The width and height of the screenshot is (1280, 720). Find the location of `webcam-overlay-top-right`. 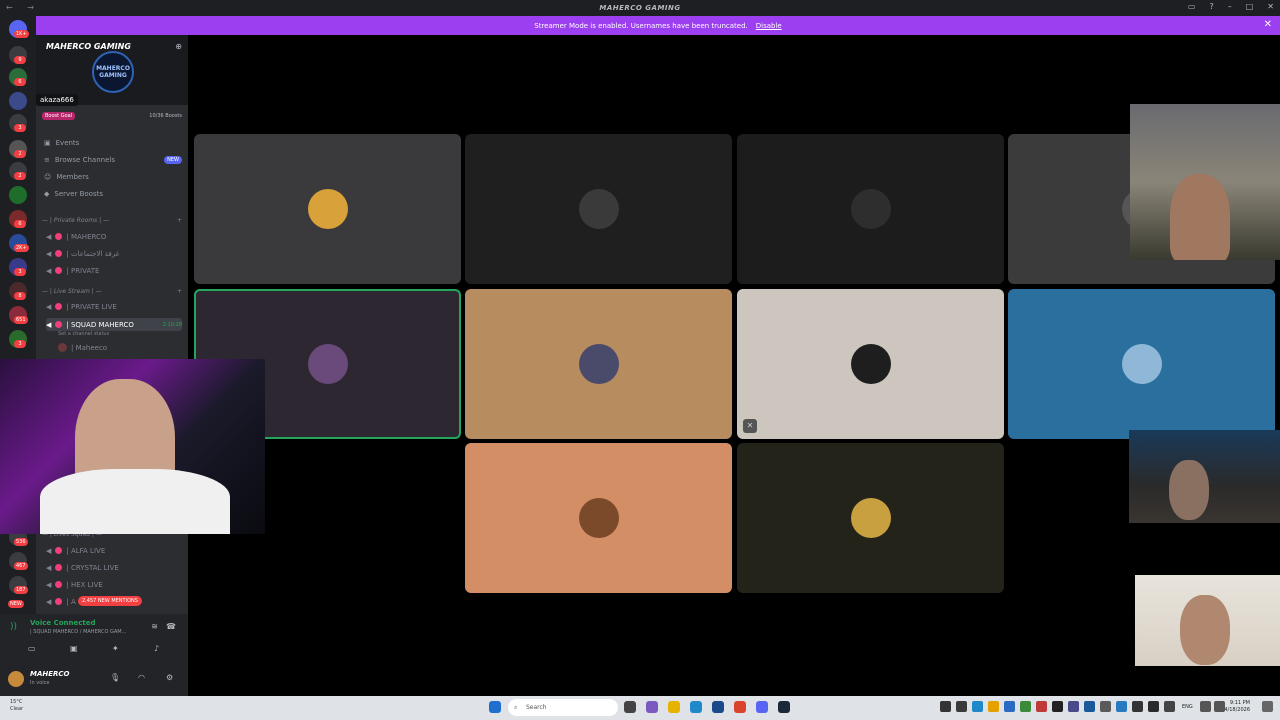

webcam-overlay-top-right is located at coordinates (1205, 182).